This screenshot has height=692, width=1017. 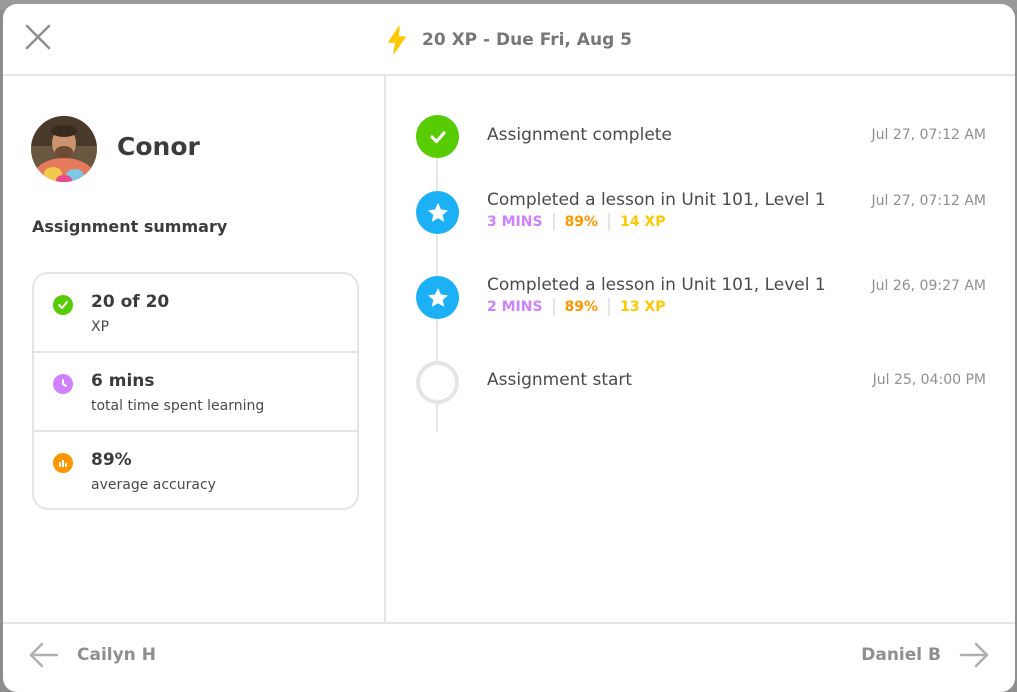 What do you see at coordinates (116, 655) in the screenshot?
I see `previous-student-label: Cailyn H` at bounding box center [116, 655].